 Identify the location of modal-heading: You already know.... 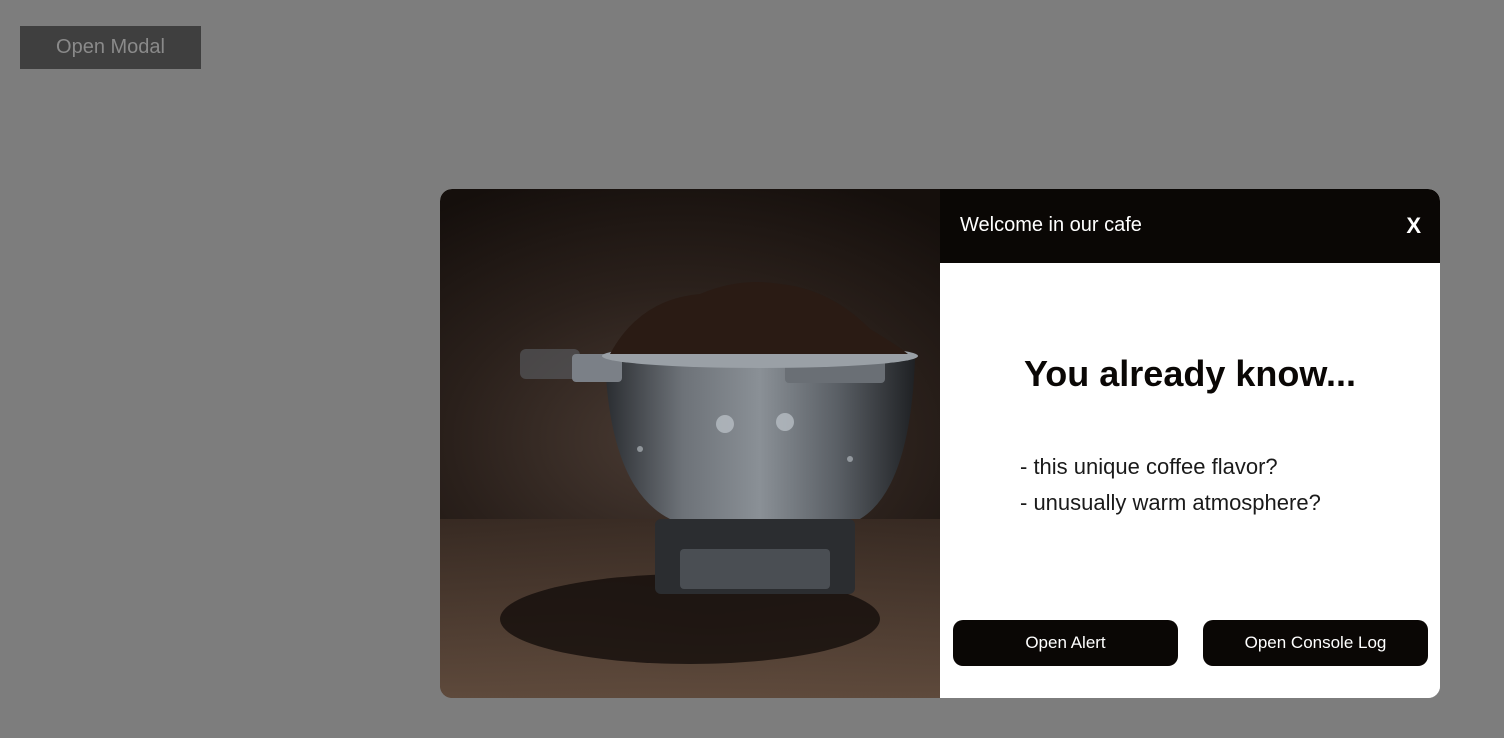
(1190, 373).